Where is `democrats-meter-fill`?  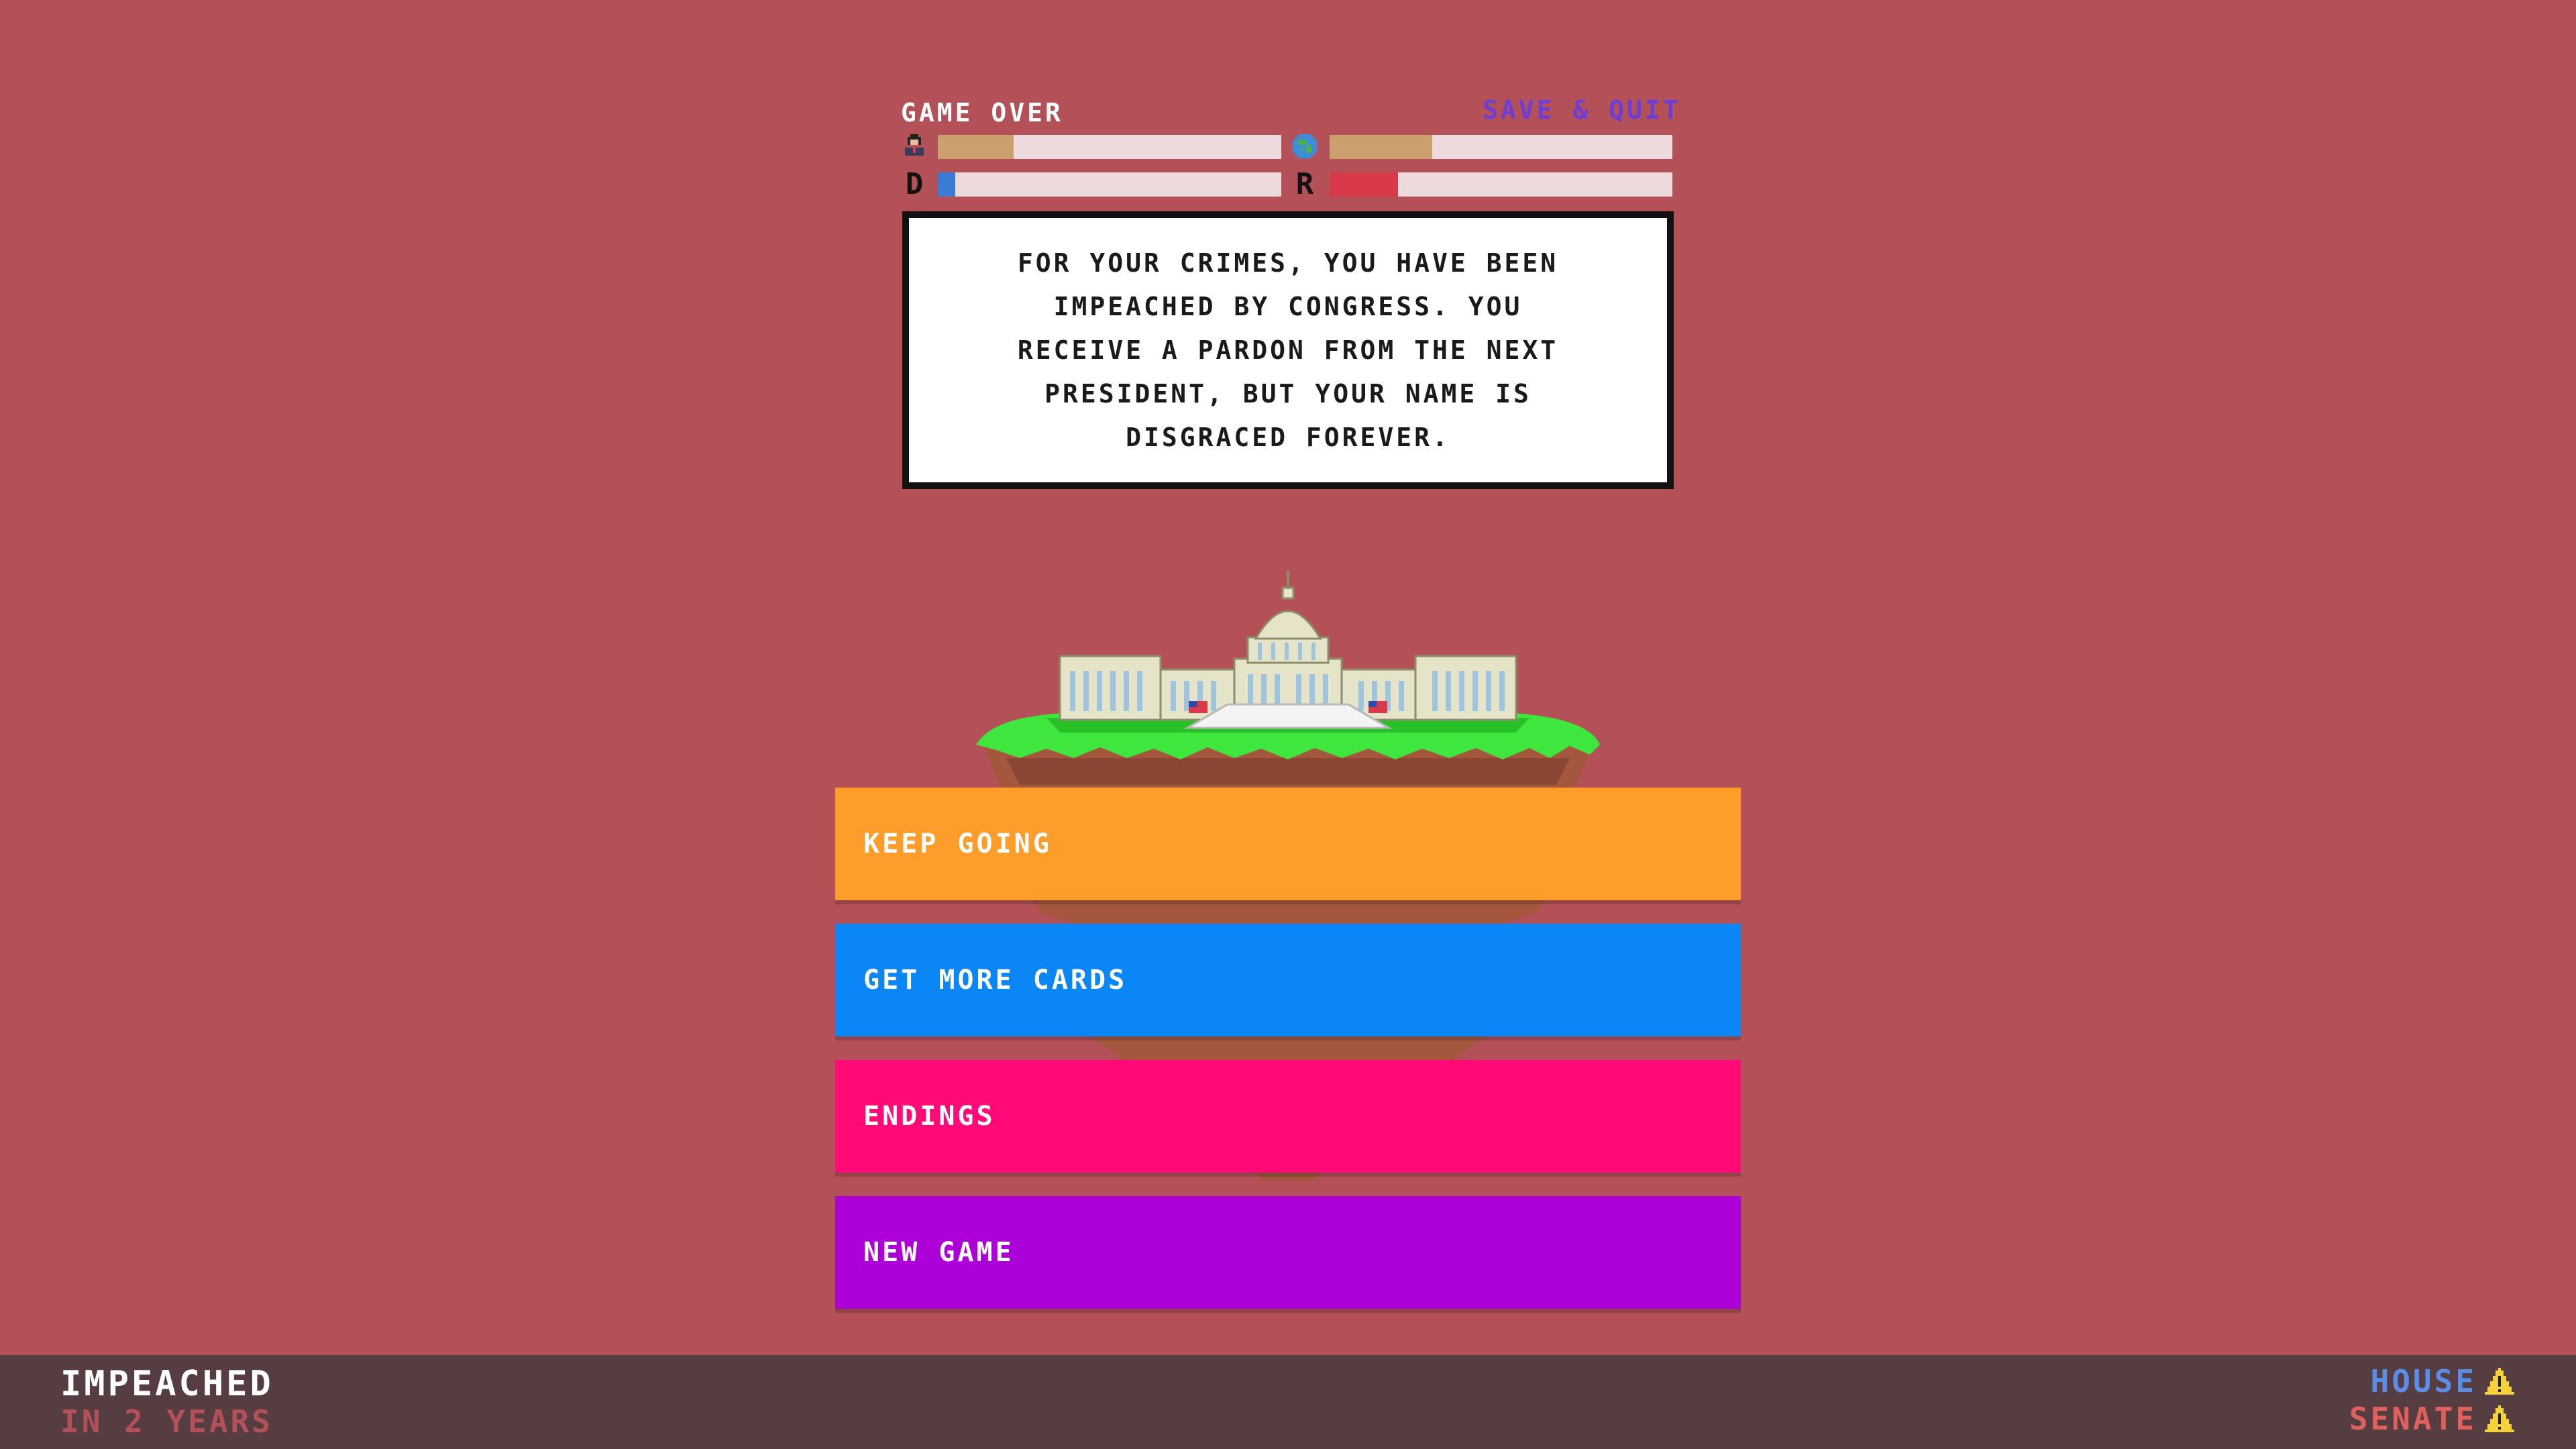 democrats-meter-fill is located at coordinates (946, 184).